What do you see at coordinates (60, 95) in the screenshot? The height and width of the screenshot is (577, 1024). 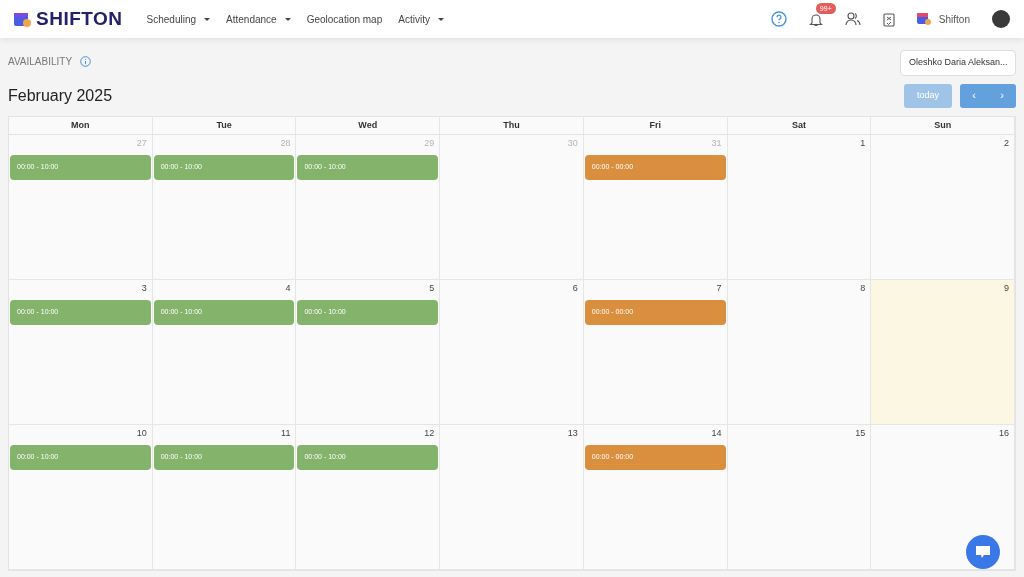 I see `month-title: February 2025` at bounding box center [60, 95].